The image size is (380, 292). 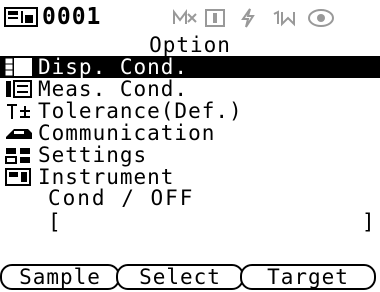 What do you see at coordinates (184, 18) in the screenshot?
I see `m-measure-icon` at bounding box center [184, 18].